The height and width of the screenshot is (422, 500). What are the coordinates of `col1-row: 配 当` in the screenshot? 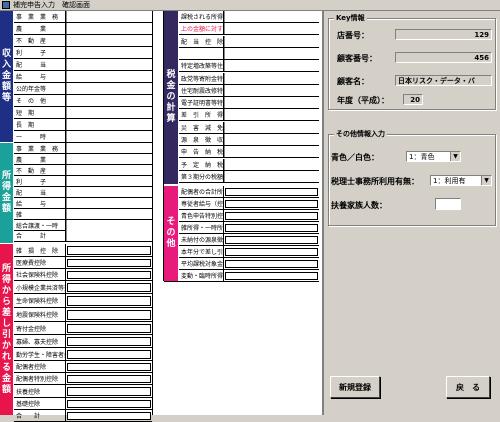 It's located at (83, 192).